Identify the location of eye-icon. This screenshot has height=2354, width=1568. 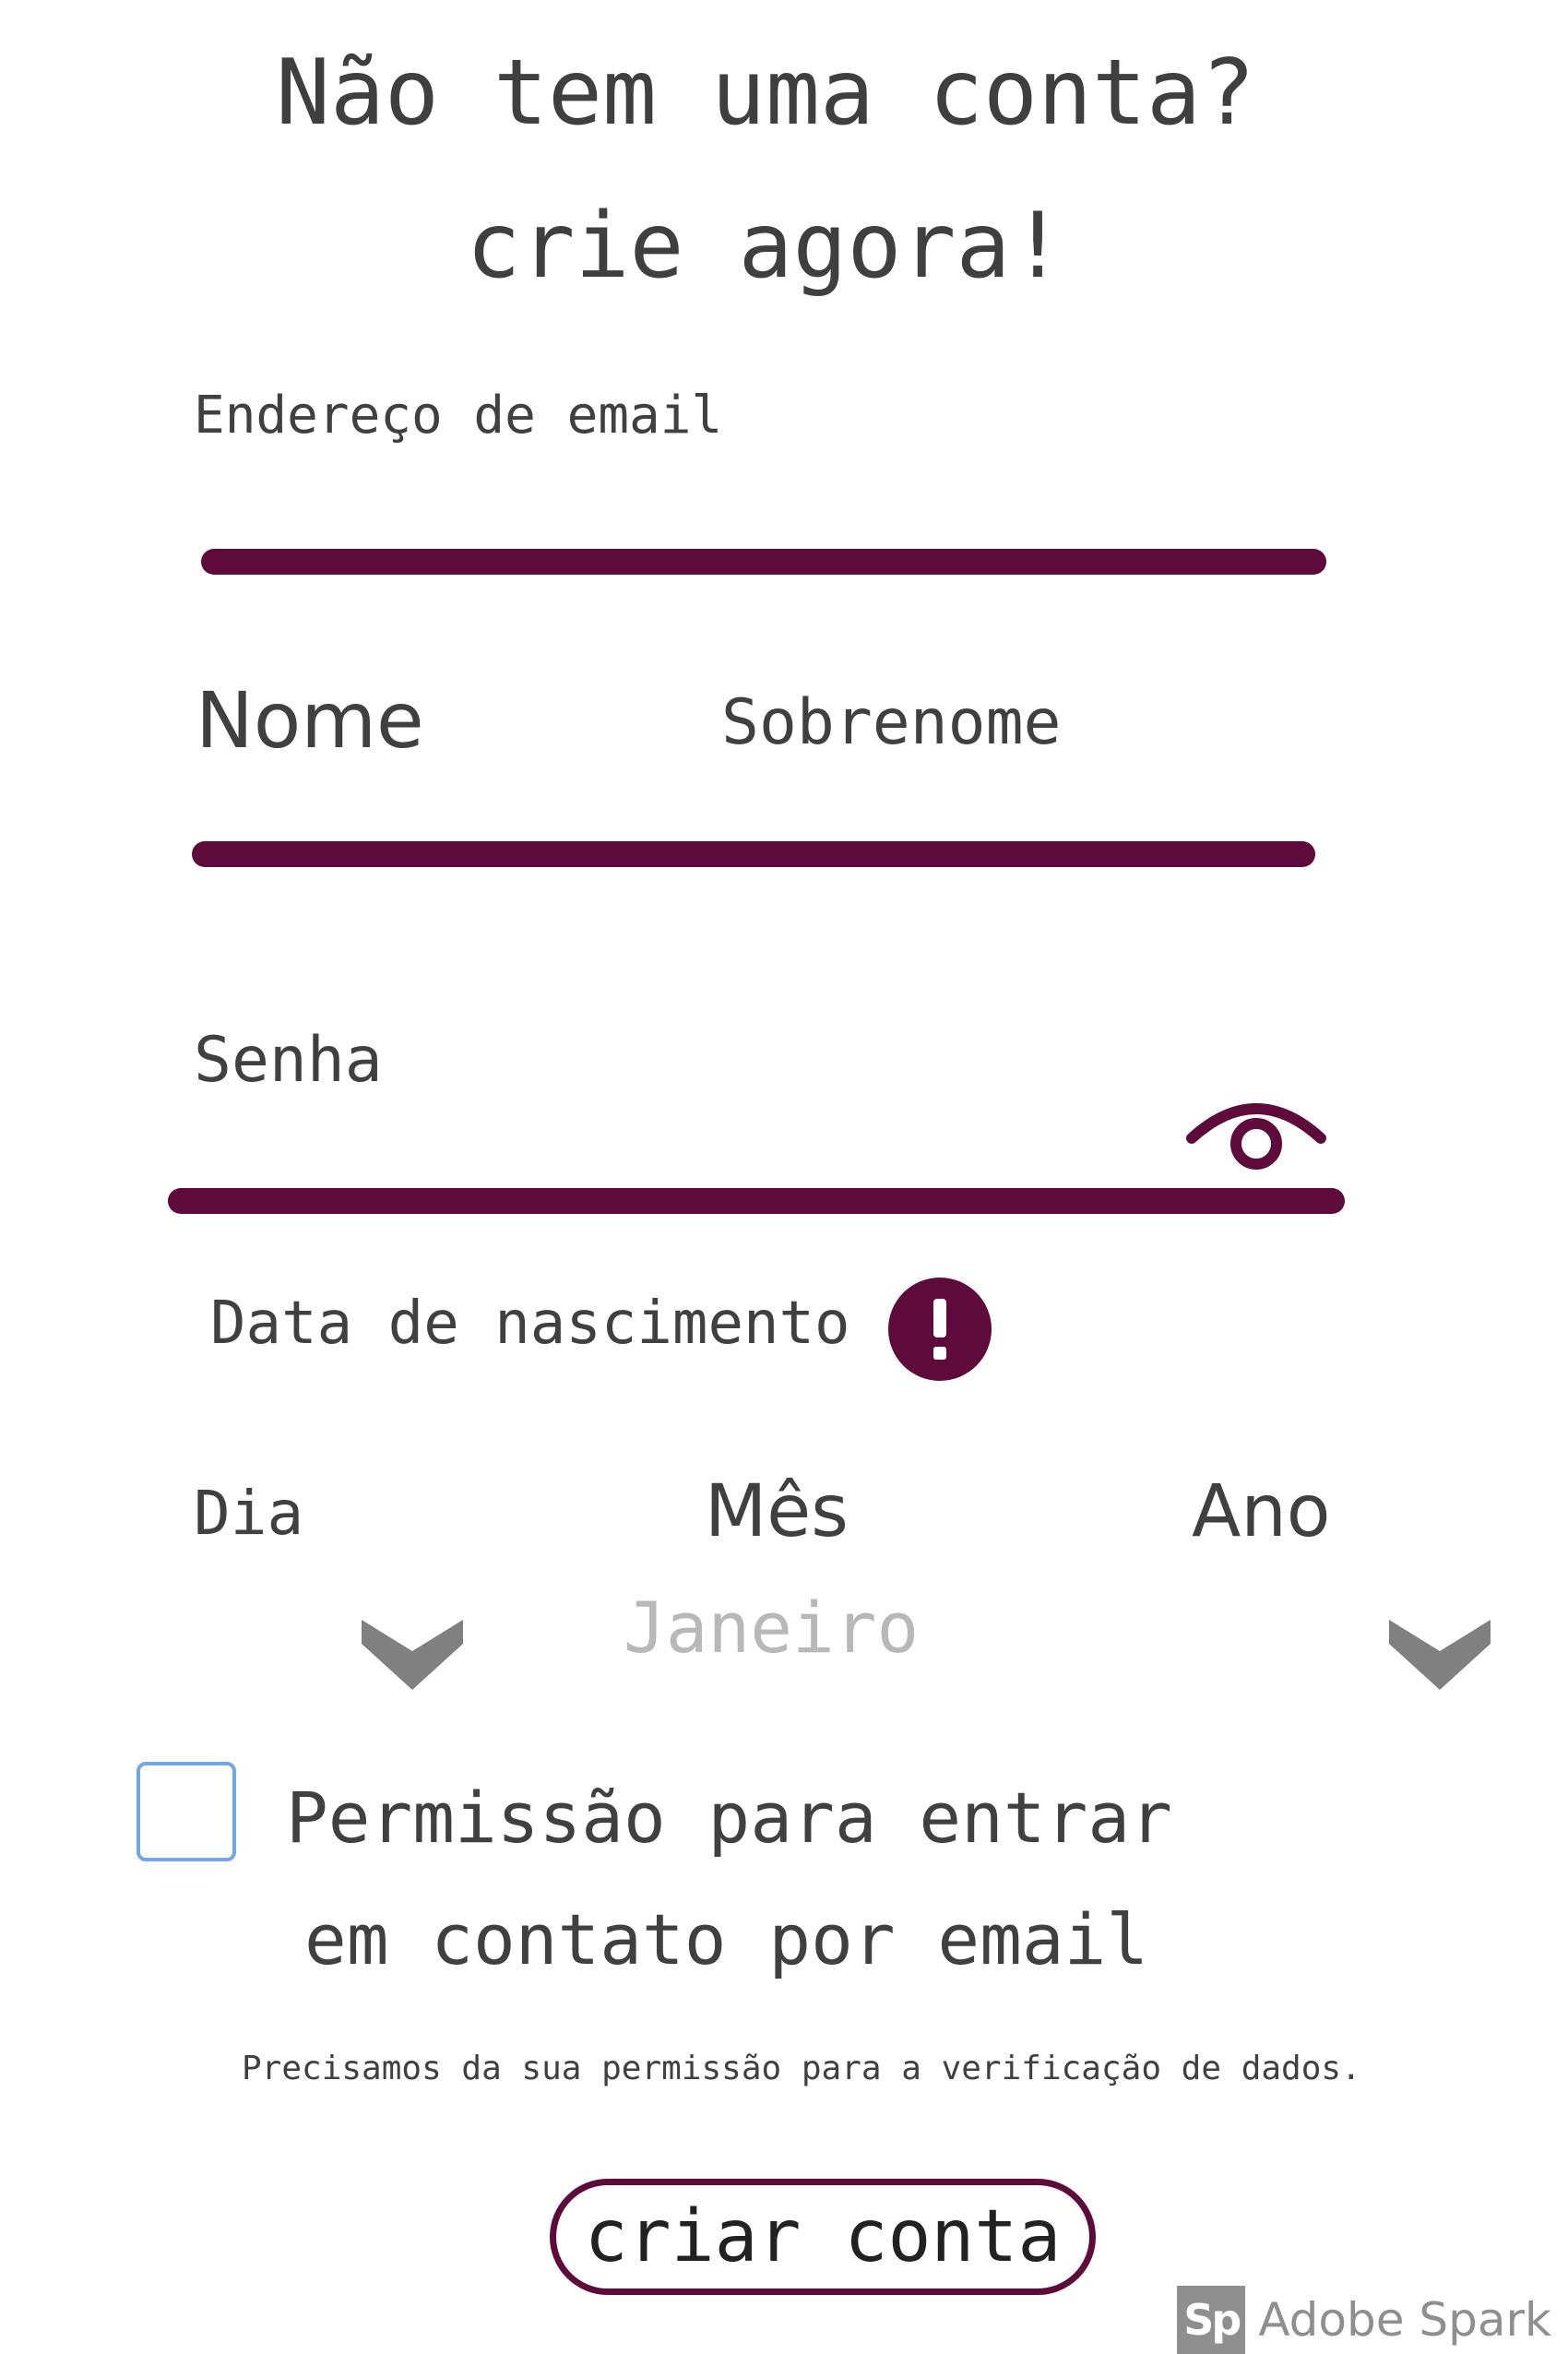
(1256, 1134).